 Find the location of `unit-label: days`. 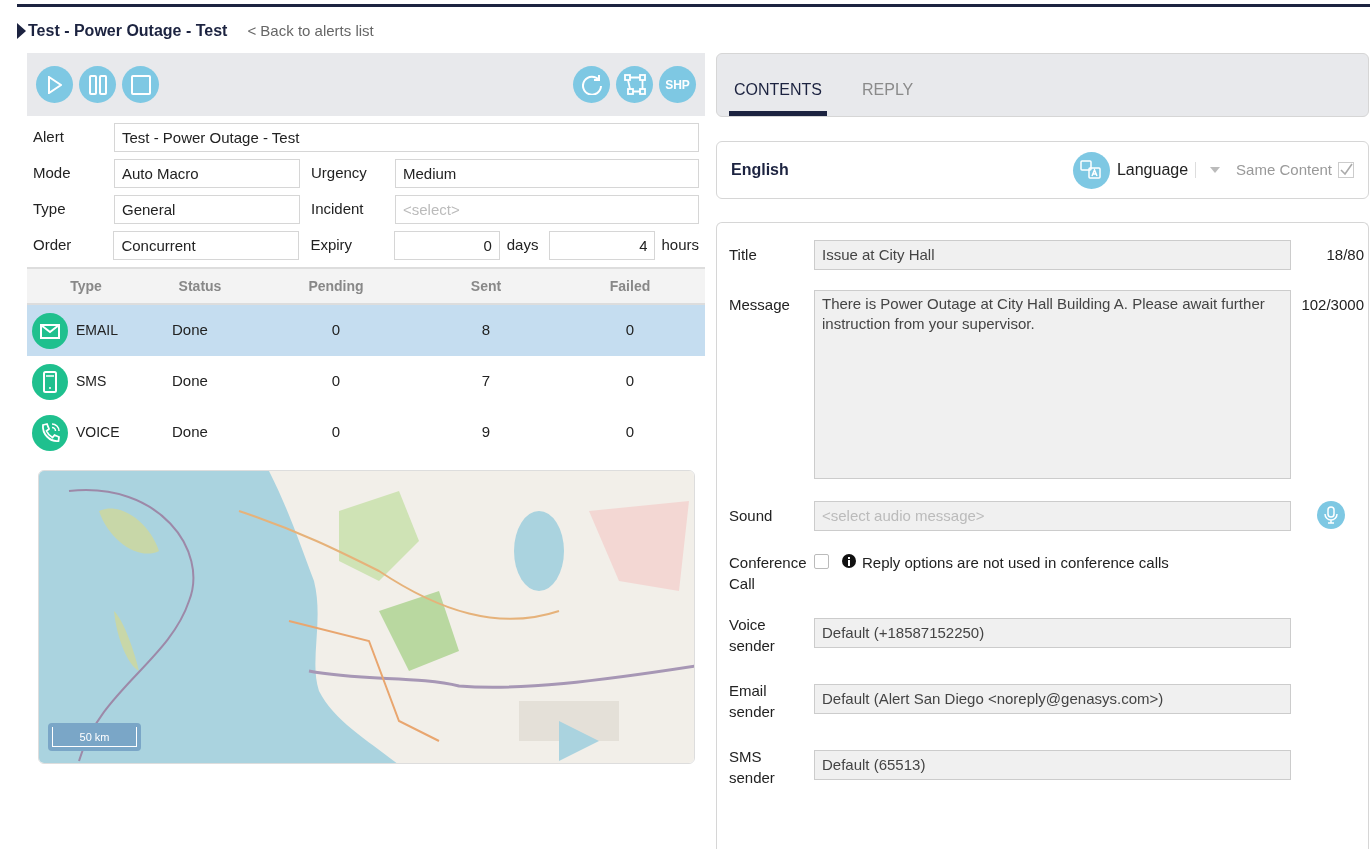

unit-label: days is located at coordinates (522, 245).